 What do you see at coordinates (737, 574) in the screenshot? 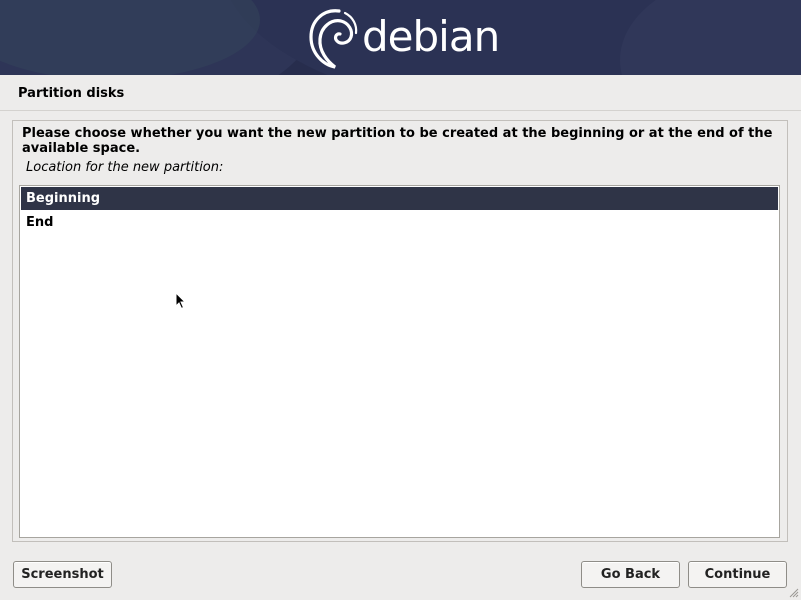
I see `continue-button: Continue` at bounding box center [737, 574].